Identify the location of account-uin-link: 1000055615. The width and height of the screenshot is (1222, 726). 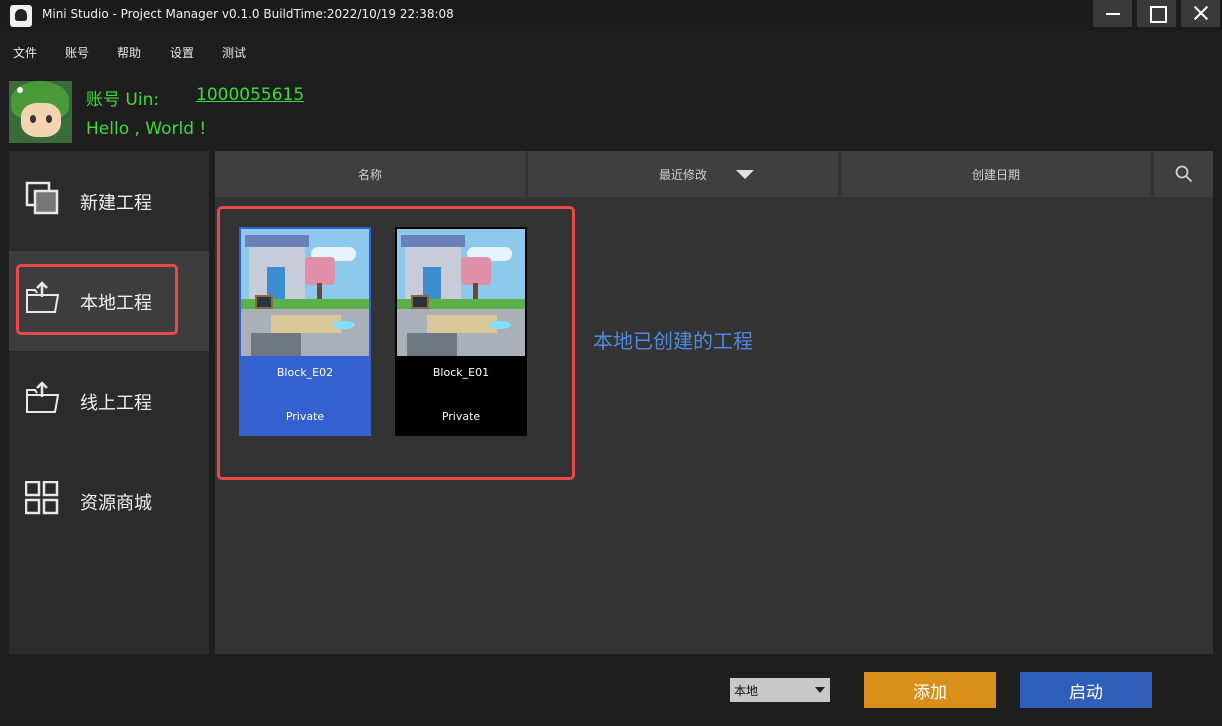
(250, 95).